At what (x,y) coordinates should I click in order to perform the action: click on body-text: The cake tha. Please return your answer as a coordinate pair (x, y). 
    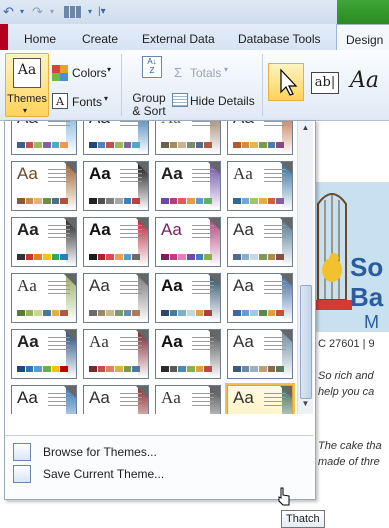
    Looking at the image, I should click on (350, 446).